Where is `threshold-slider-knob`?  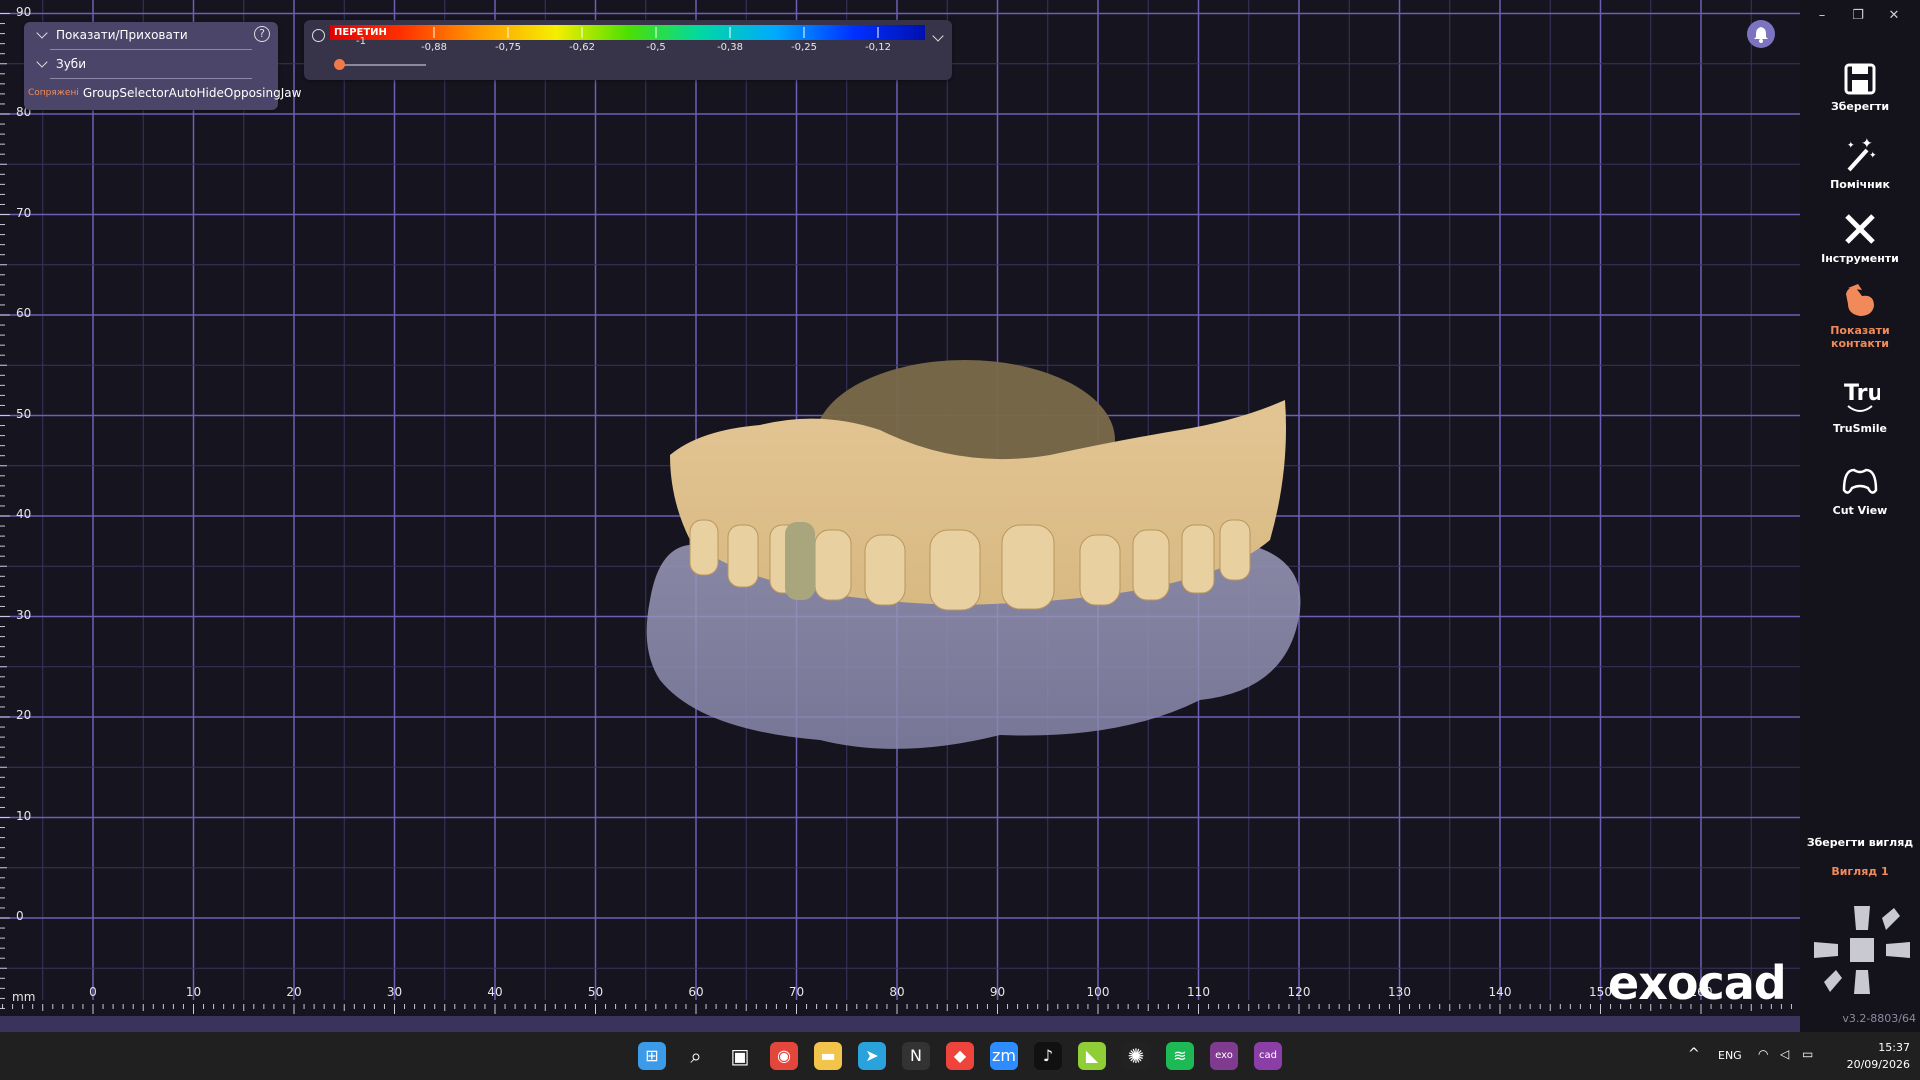 threshold-slider-knob is located at coordinates (339, 64).